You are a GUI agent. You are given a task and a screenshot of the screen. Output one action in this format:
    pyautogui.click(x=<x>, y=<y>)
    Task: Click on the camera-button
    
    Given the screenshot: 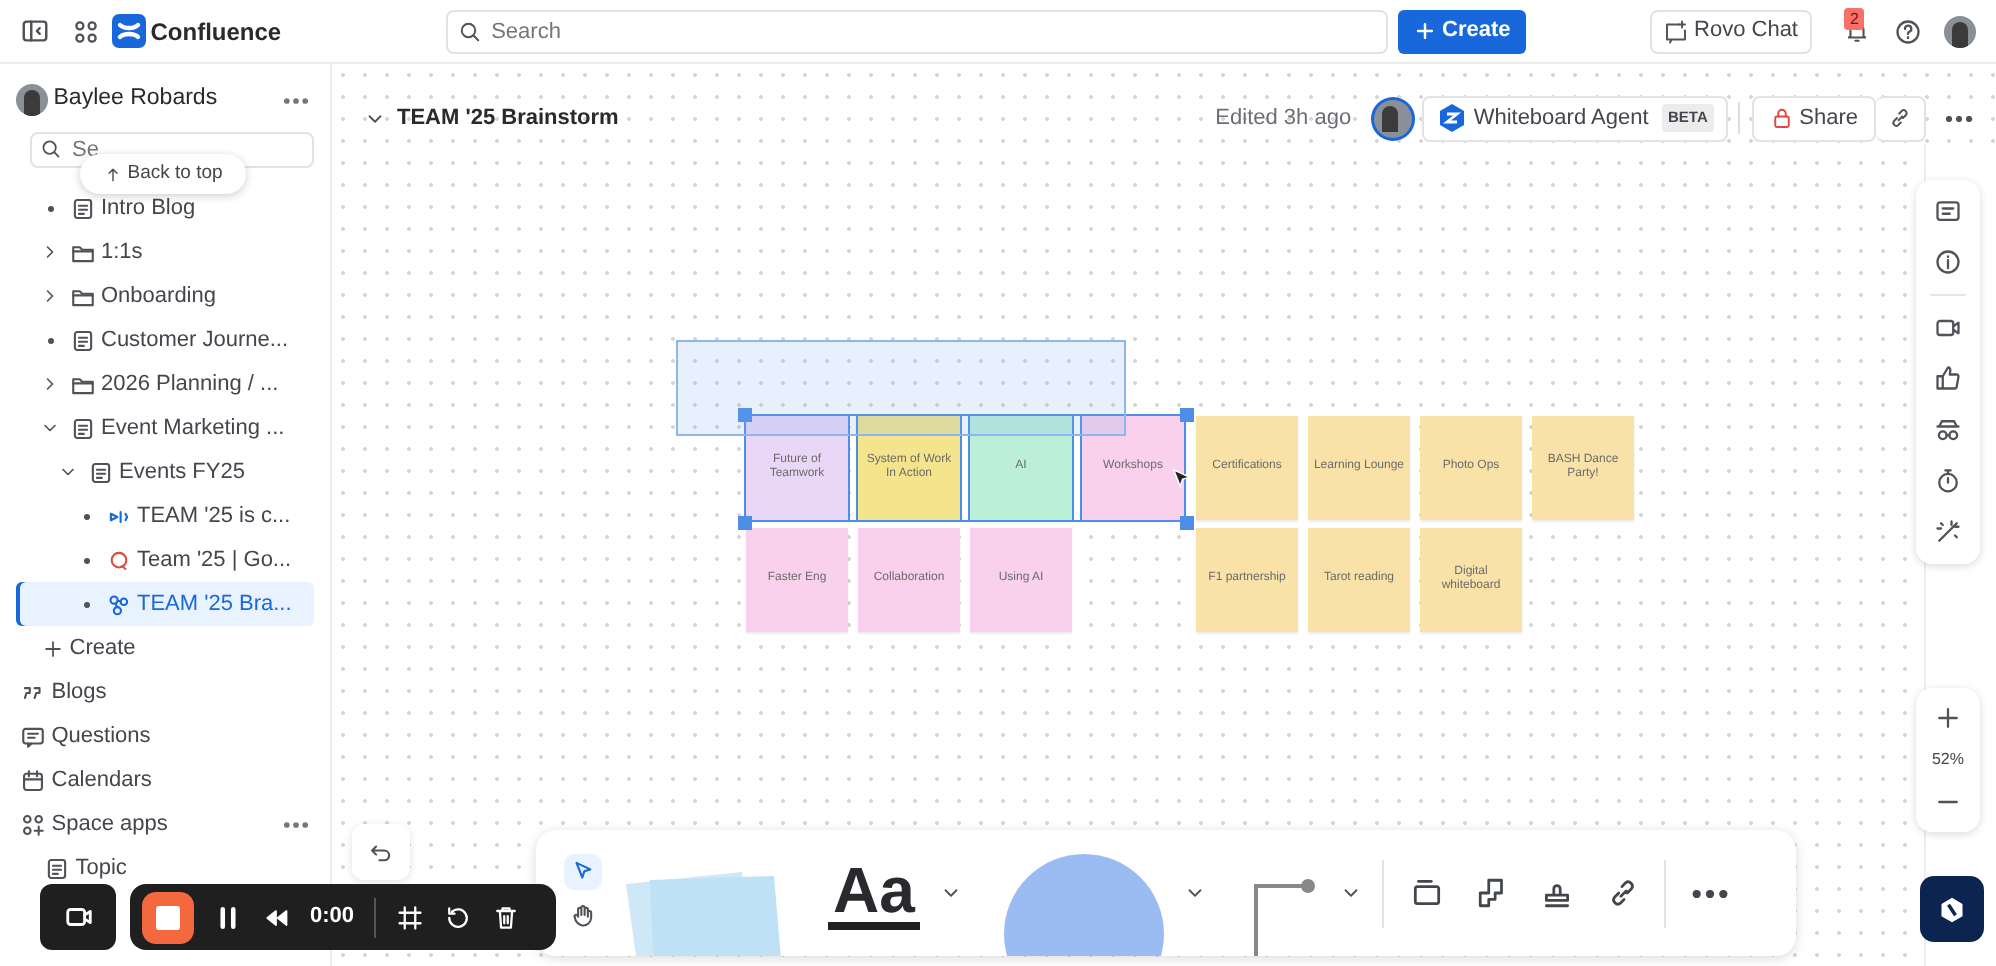 What is the action you would take?
    pyautogui.click(x=78, y=917)
    